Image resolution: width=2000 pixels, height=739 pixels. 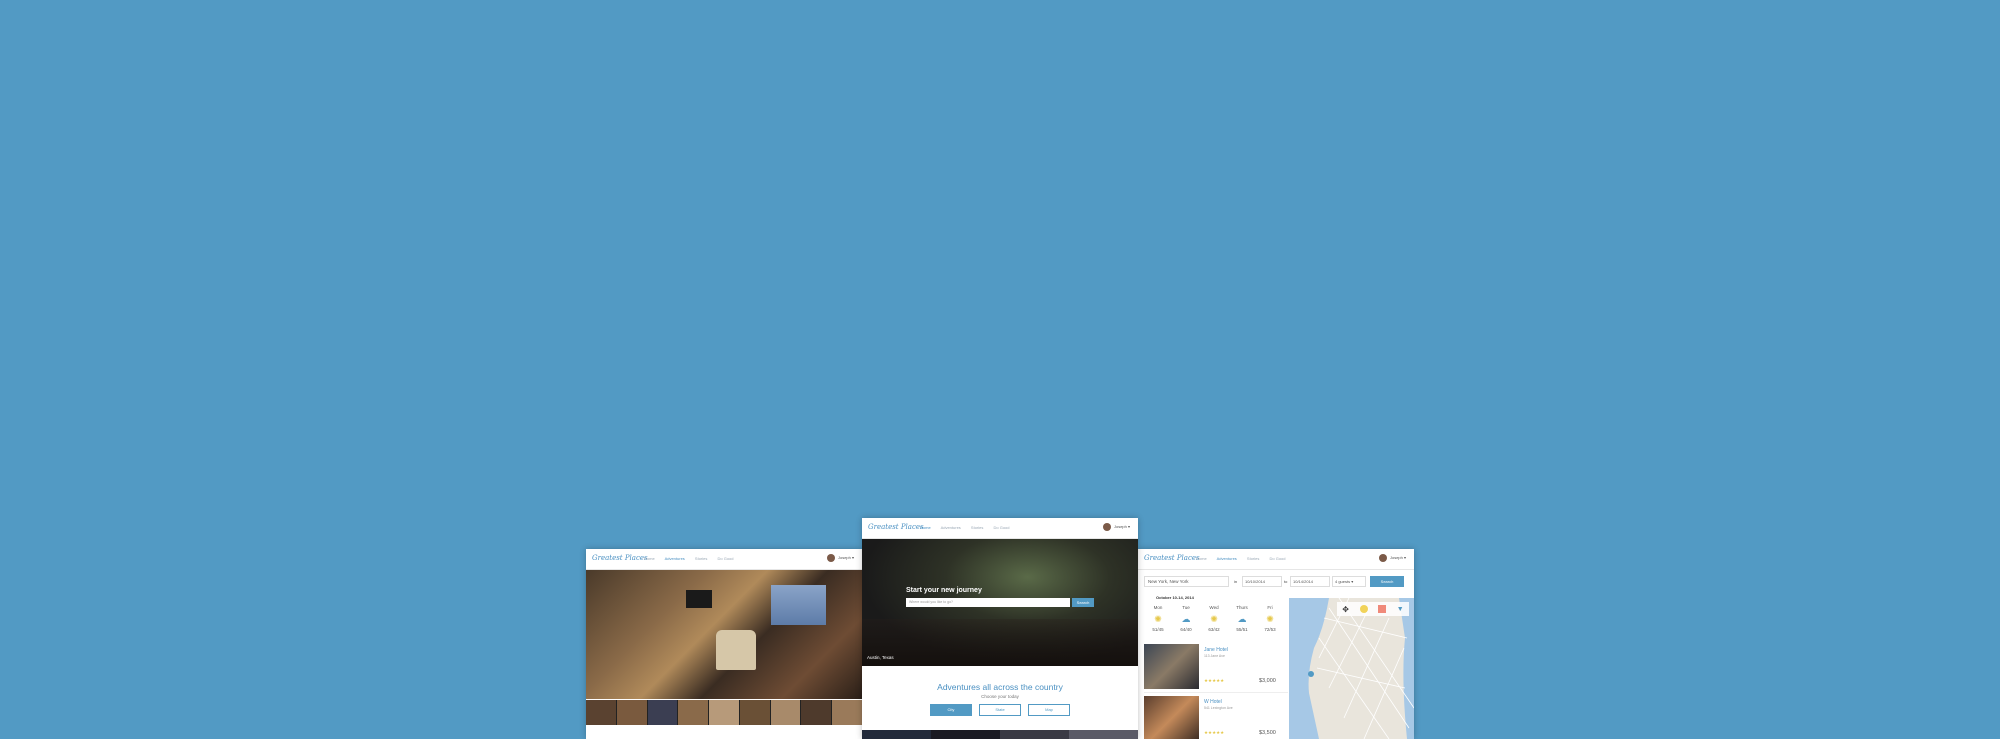 I want to click on forecast-day: Wed ✺ 63/42, so click(x=1214, y=622).